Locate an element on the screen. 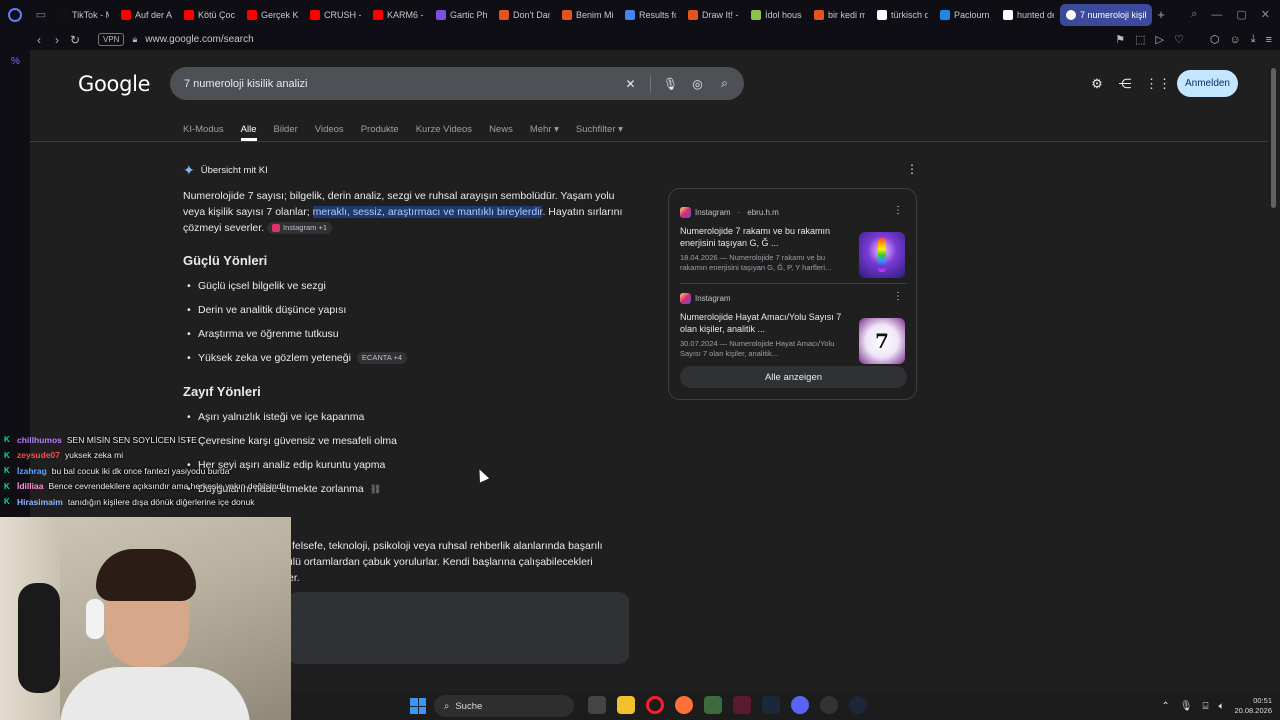 The width and height of the screenshot is (1280, 720). file-explorer-icon is located at coordinates (626, 705).